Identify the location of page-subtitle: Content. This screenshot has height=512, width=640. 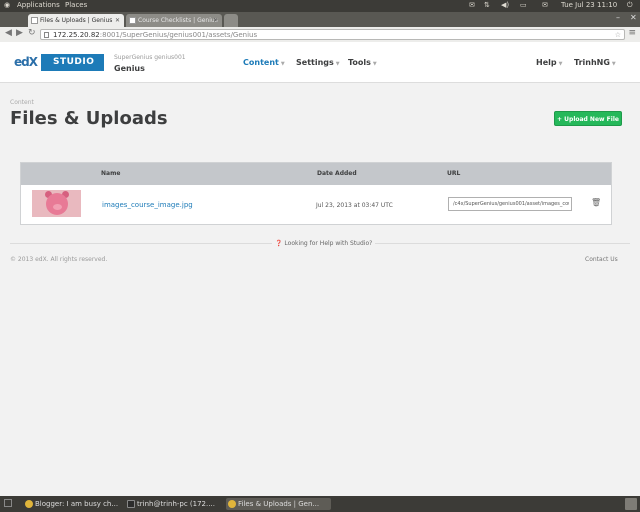
(22, 102).